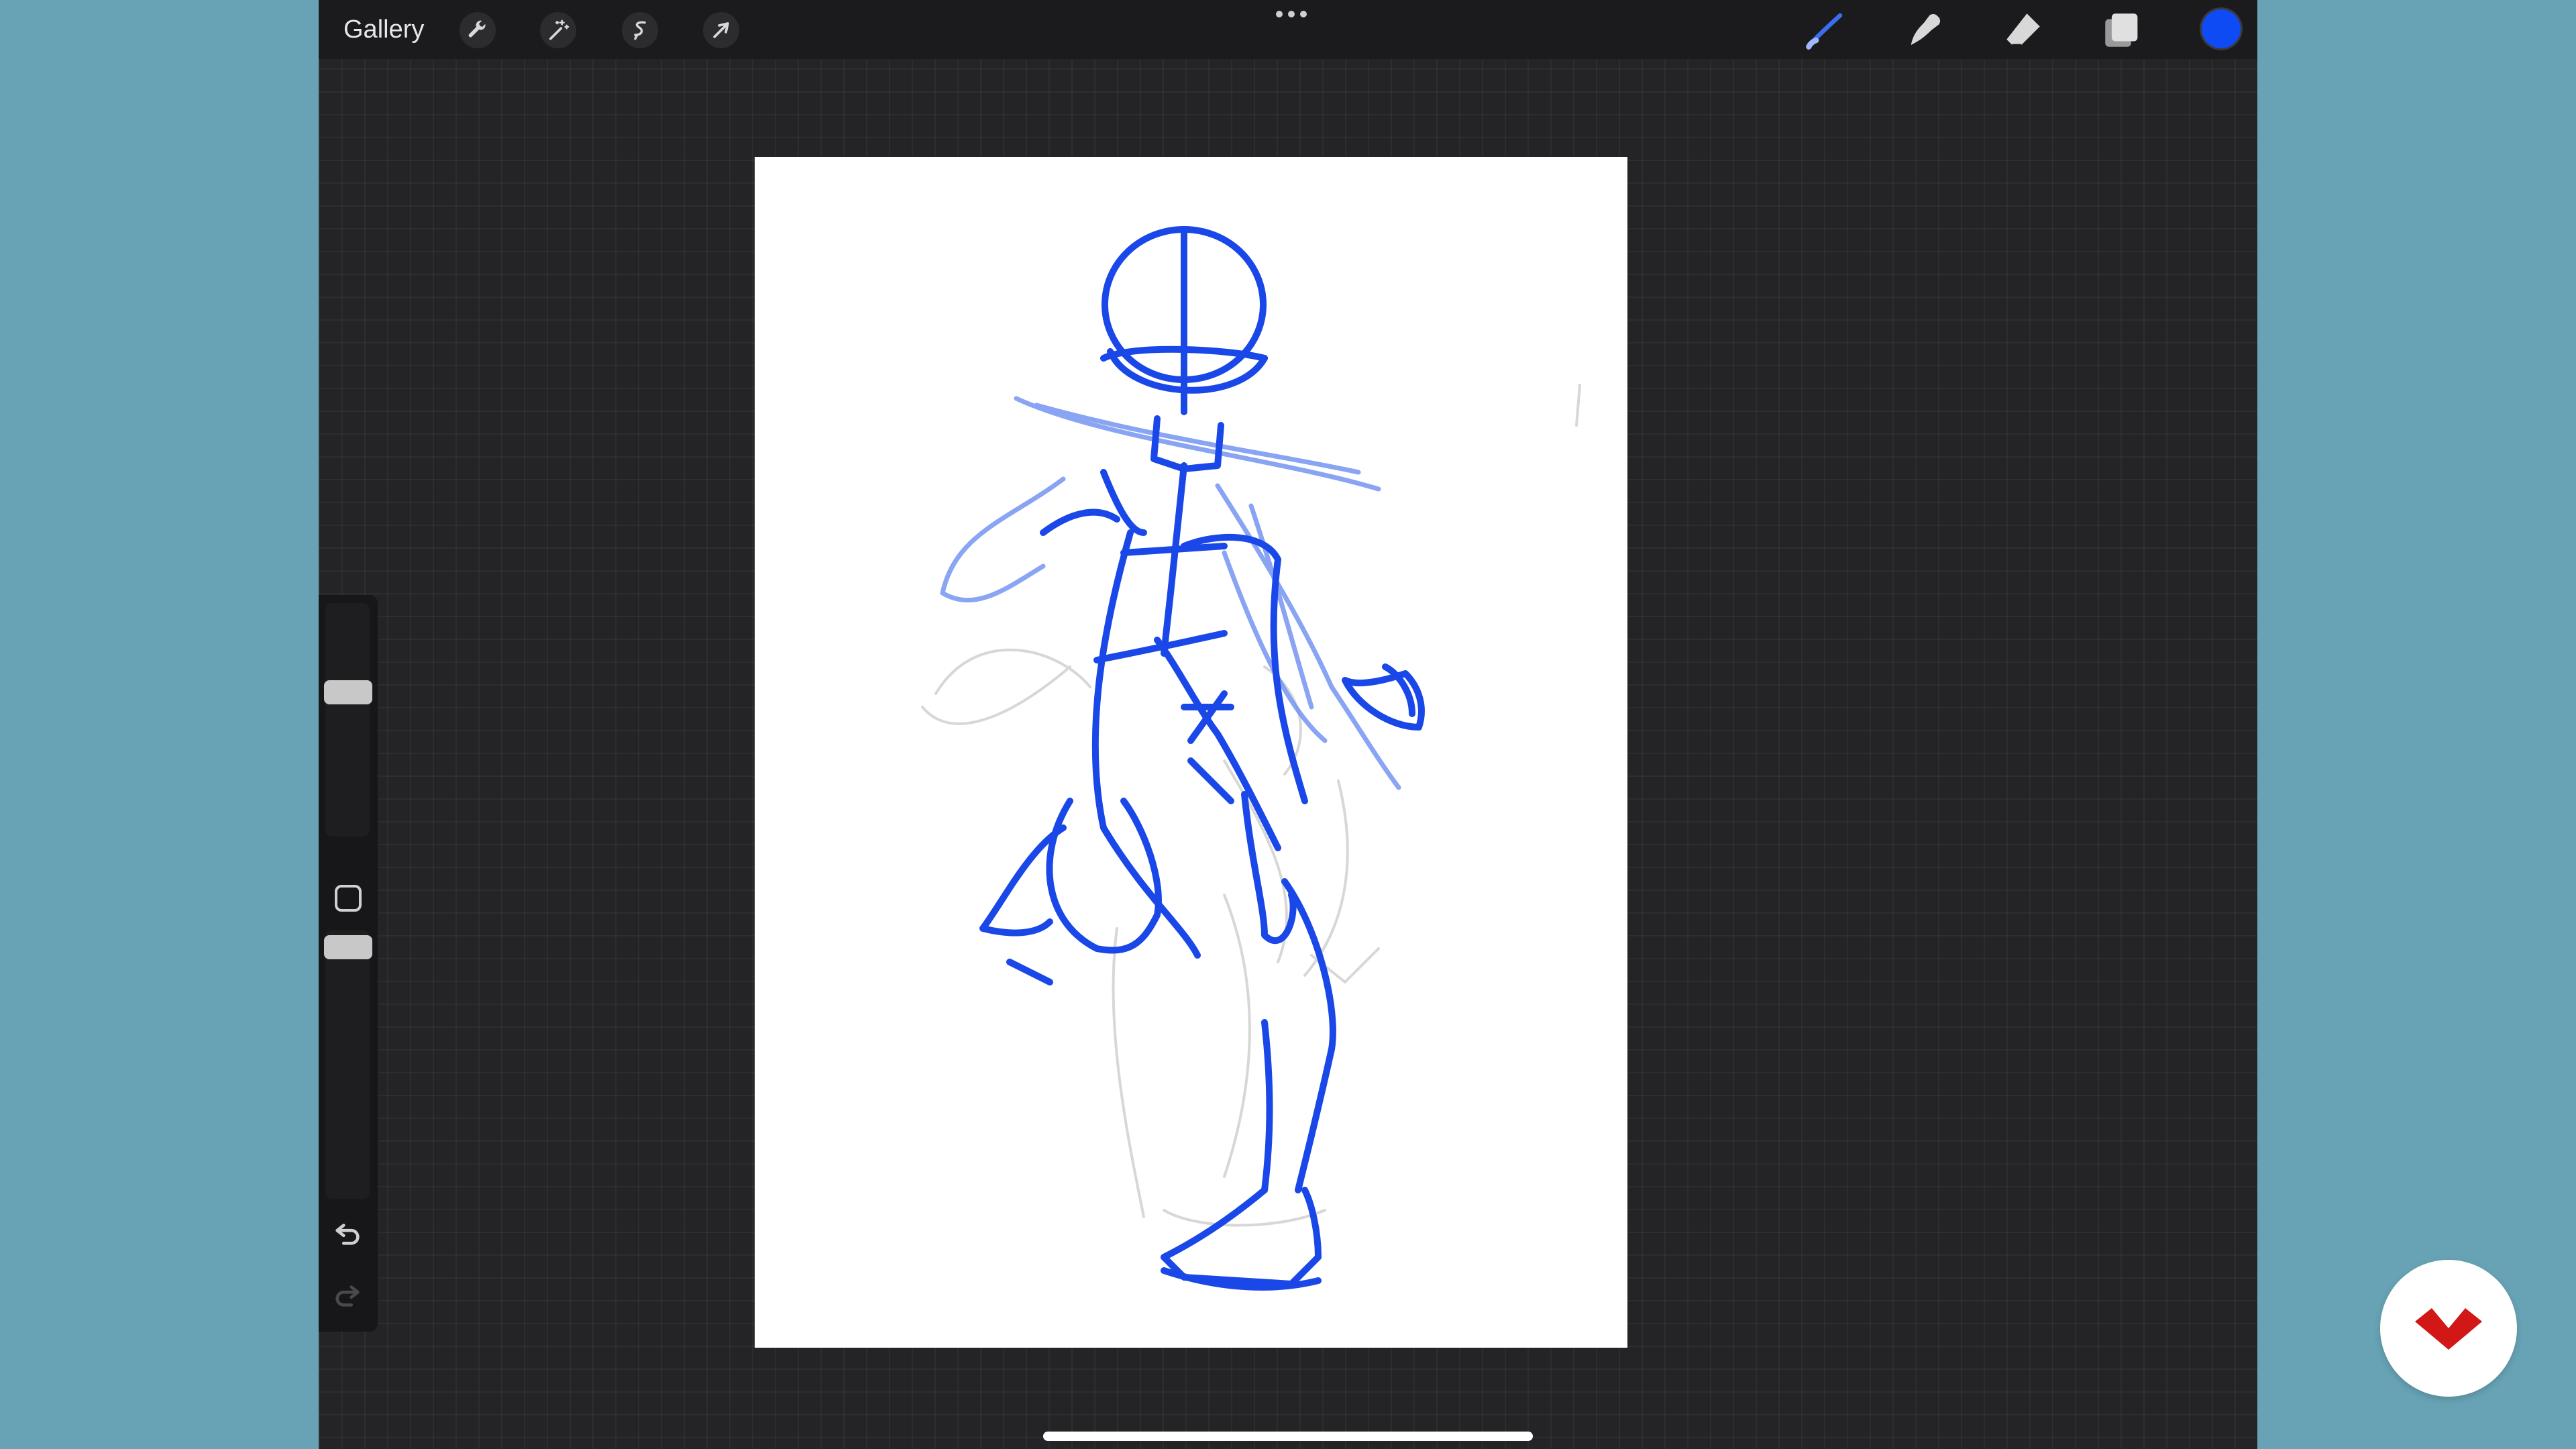 The height and width of the screenshot is (1449, 2576). I want to click on layers-icon, so click(2122, 30).